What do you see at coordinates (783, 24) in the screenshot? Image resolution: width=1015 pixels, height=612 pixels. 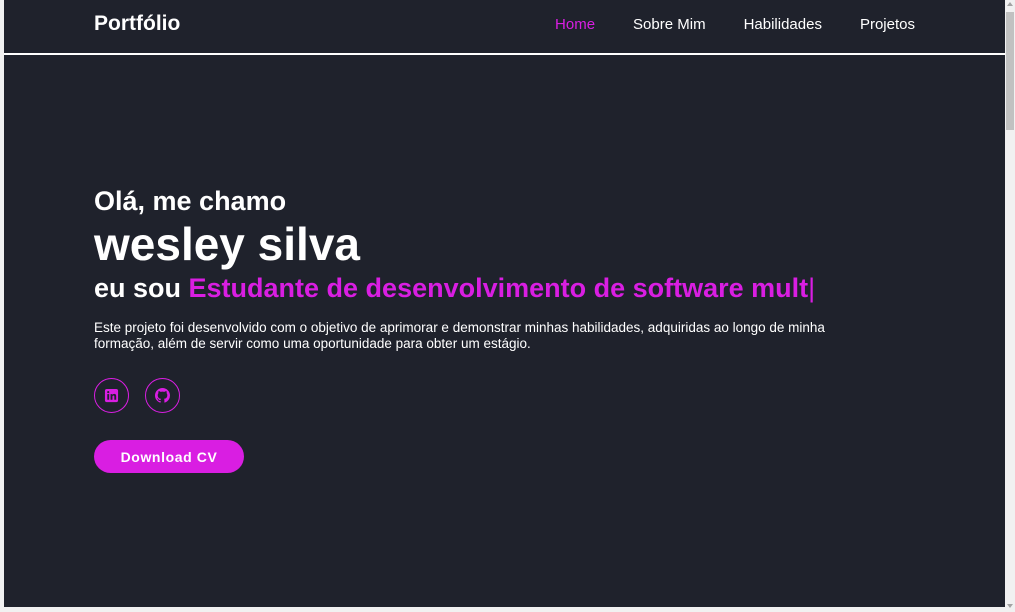 I see `nav-link-habilidades: Habilidades` at bounding box center [783, 24].